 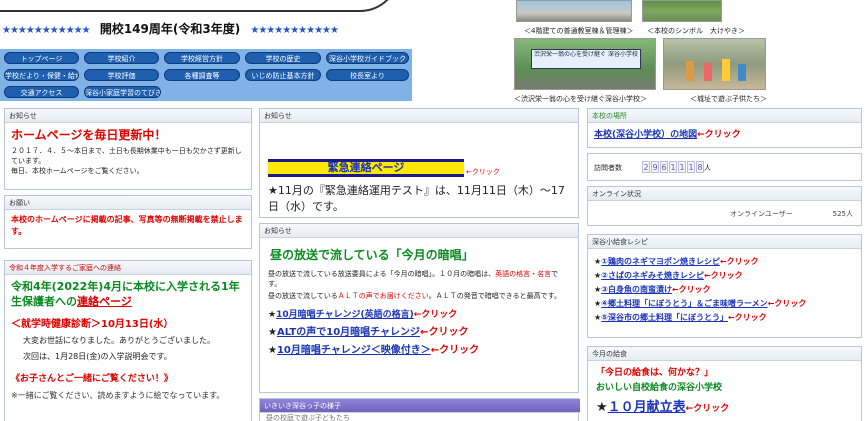 I want to click on recipe-item: ★①鶏肉のネギマヨポン焼きレシピ←クリック, so click(x=676, y=261).